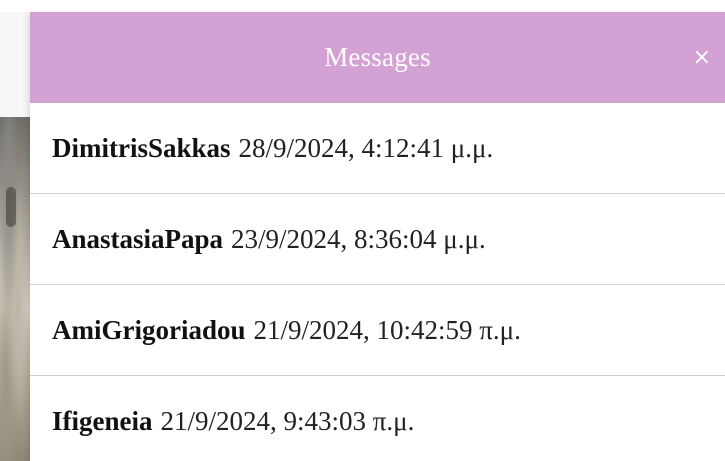 Image resolution: width=725 pixels, height=461 pixels. I want to click on message-sender: AnastasiaPapa, so click(138, 238).